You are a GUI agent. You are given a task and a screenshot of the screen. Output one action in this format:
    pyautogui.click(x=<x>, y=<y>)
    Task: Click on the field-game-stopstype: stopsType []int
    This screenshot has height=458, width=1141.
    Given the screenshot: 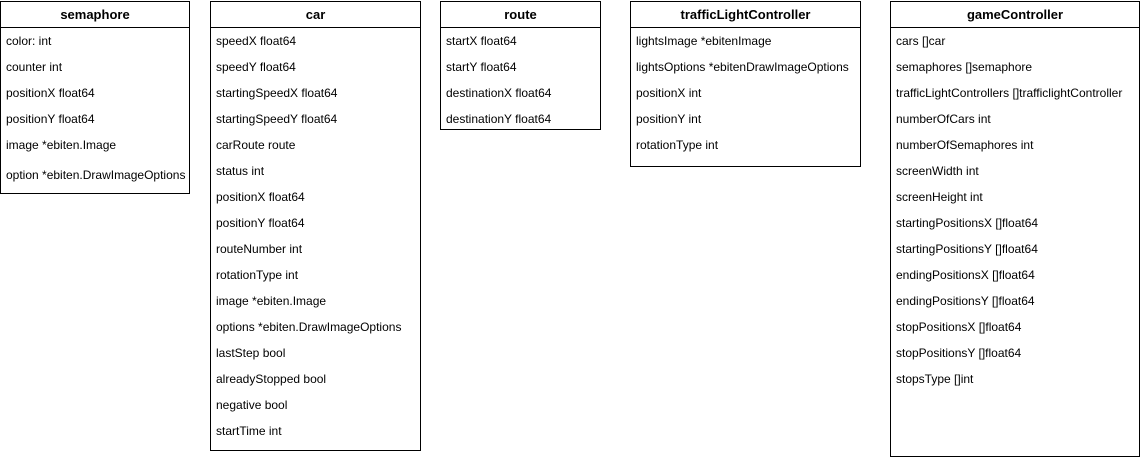 What is the action you would take?
    pyautogui.click(x=935, y=379)
    